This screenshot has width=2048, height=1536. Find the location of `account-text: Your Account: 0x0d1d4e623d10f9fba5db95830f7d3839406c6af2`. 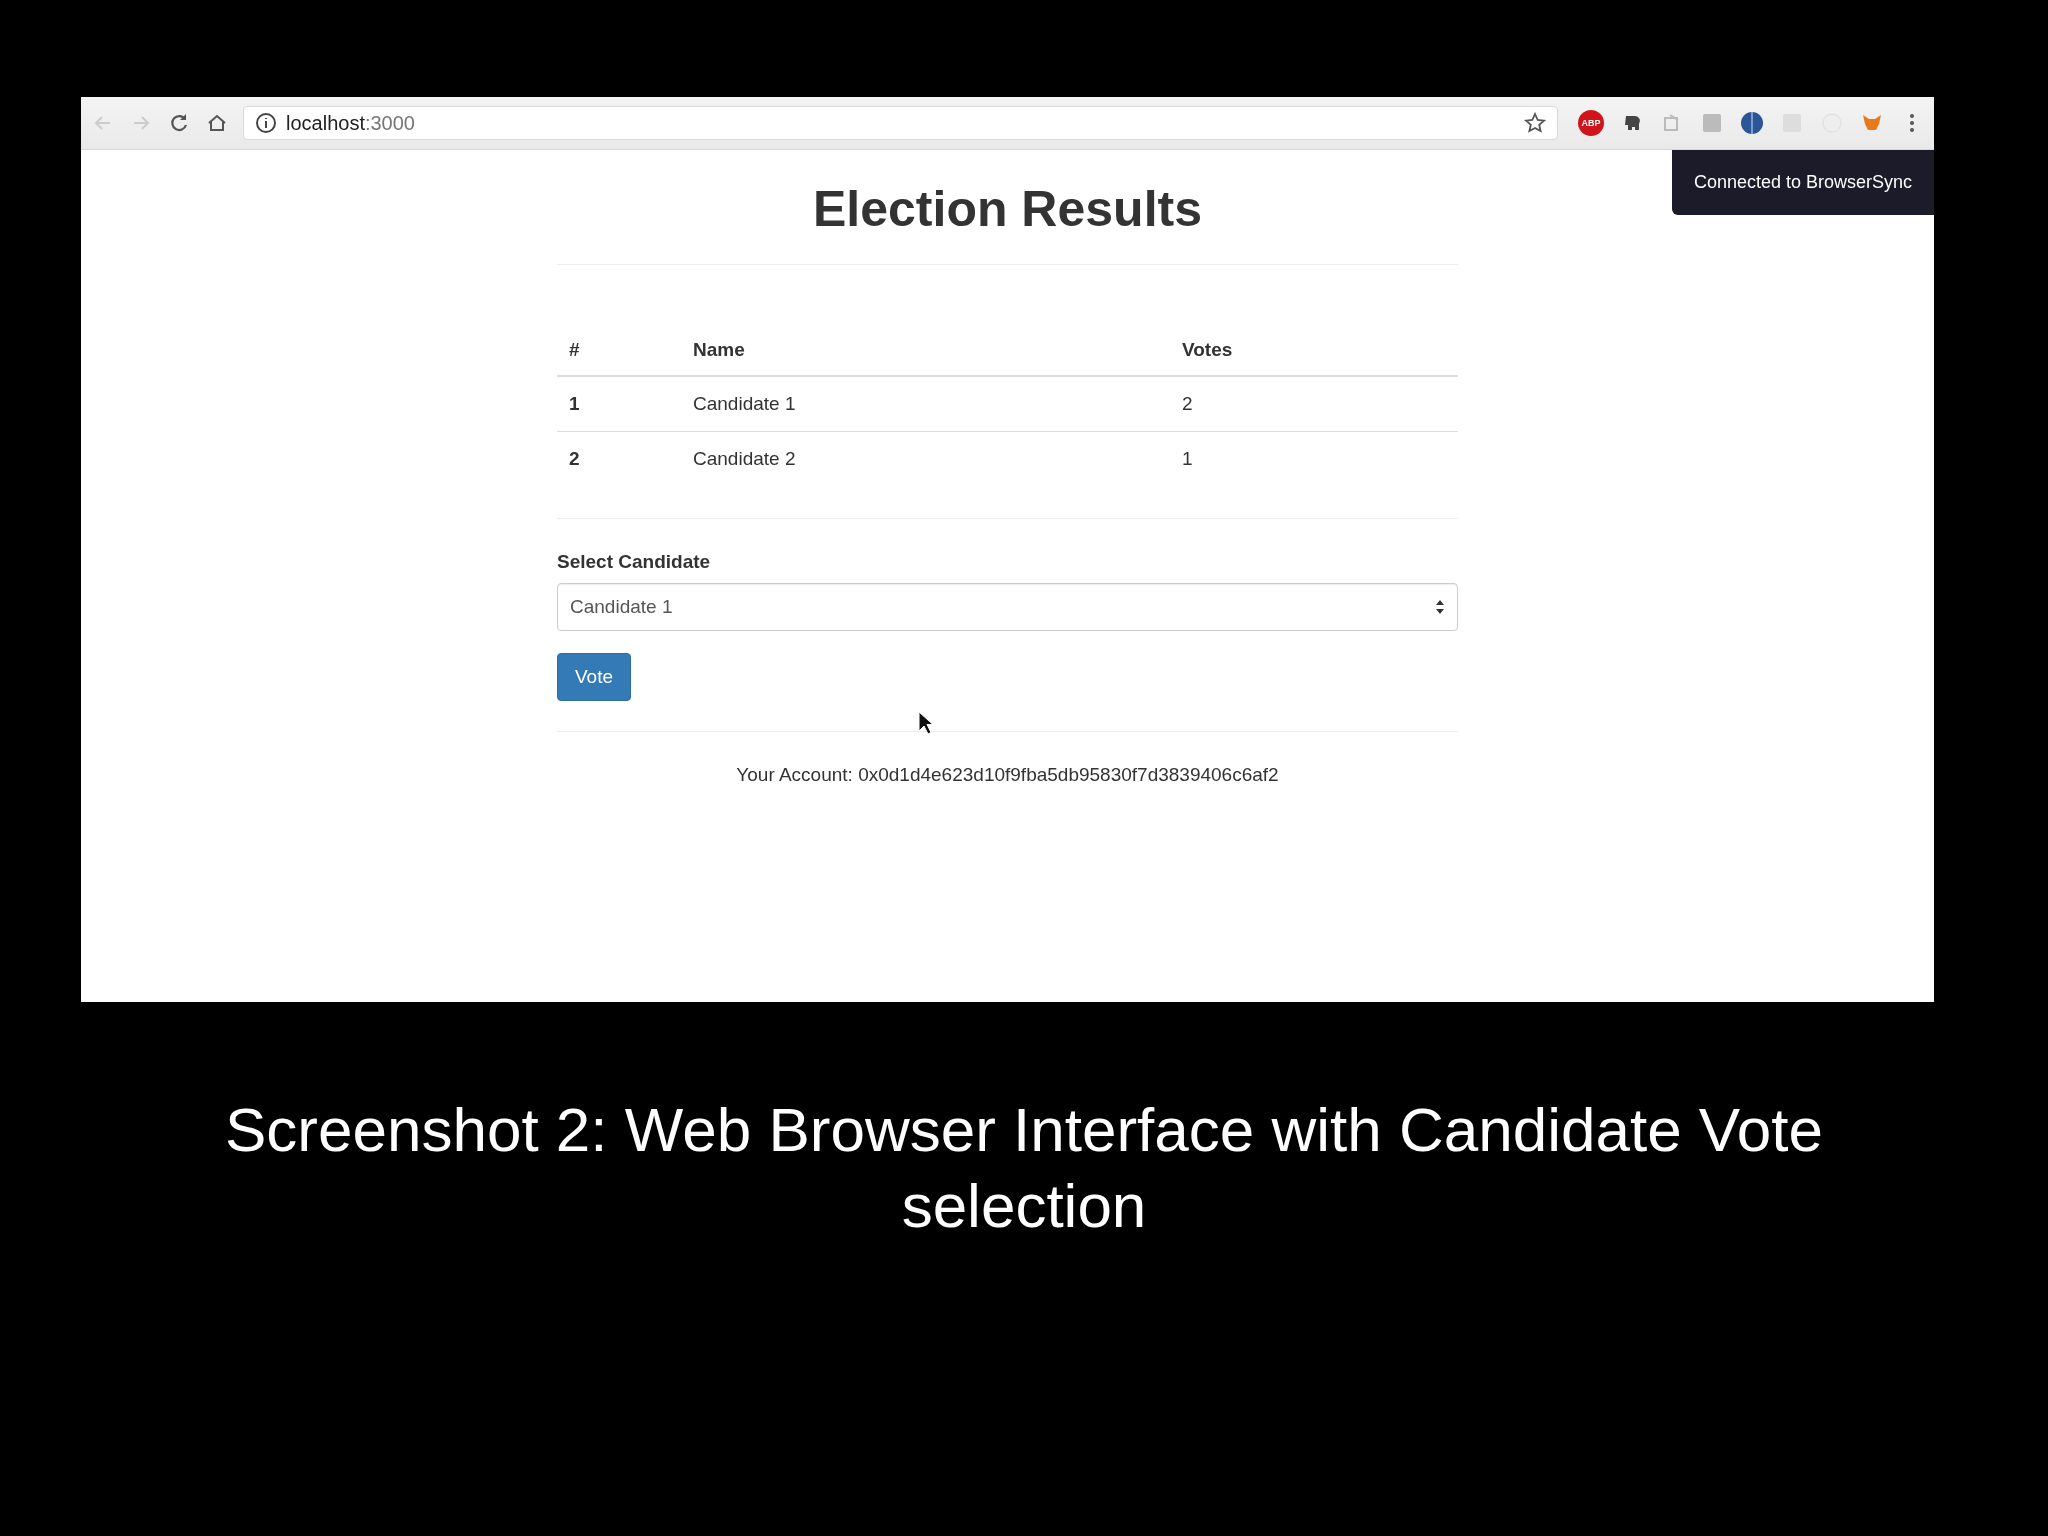

account-text: Your Account: 0x0d1d4e623d10f9fba5db95830f7d3839406c6af2 is located at coordinates (1007, 775).